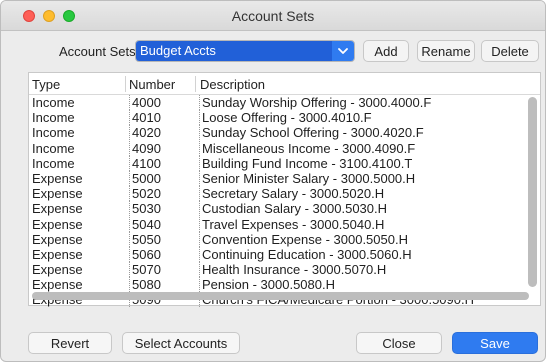 This screenshot has width=546, height=362. Describe the element at coordinates (232, 84) in the screenshot. I see `column-header-description: Description` at that location.